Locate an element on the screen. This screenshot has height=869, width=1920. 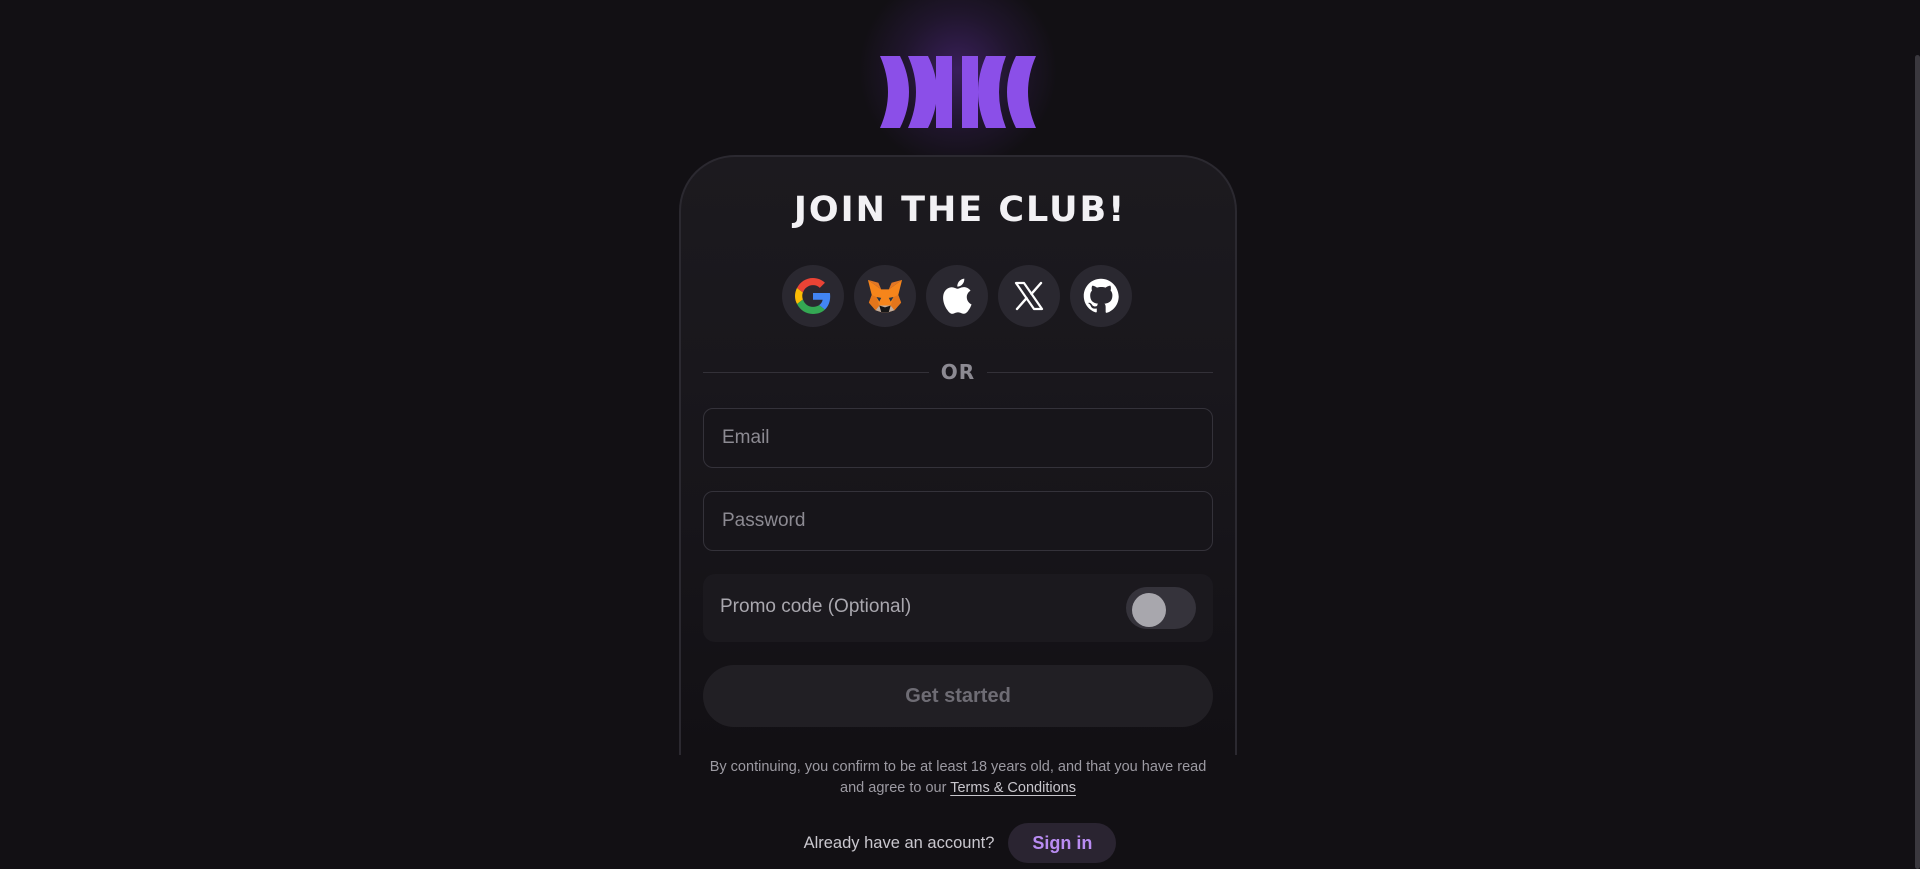
promo-code-row: Promo code (Optional) is located at coordinates (958, 608).